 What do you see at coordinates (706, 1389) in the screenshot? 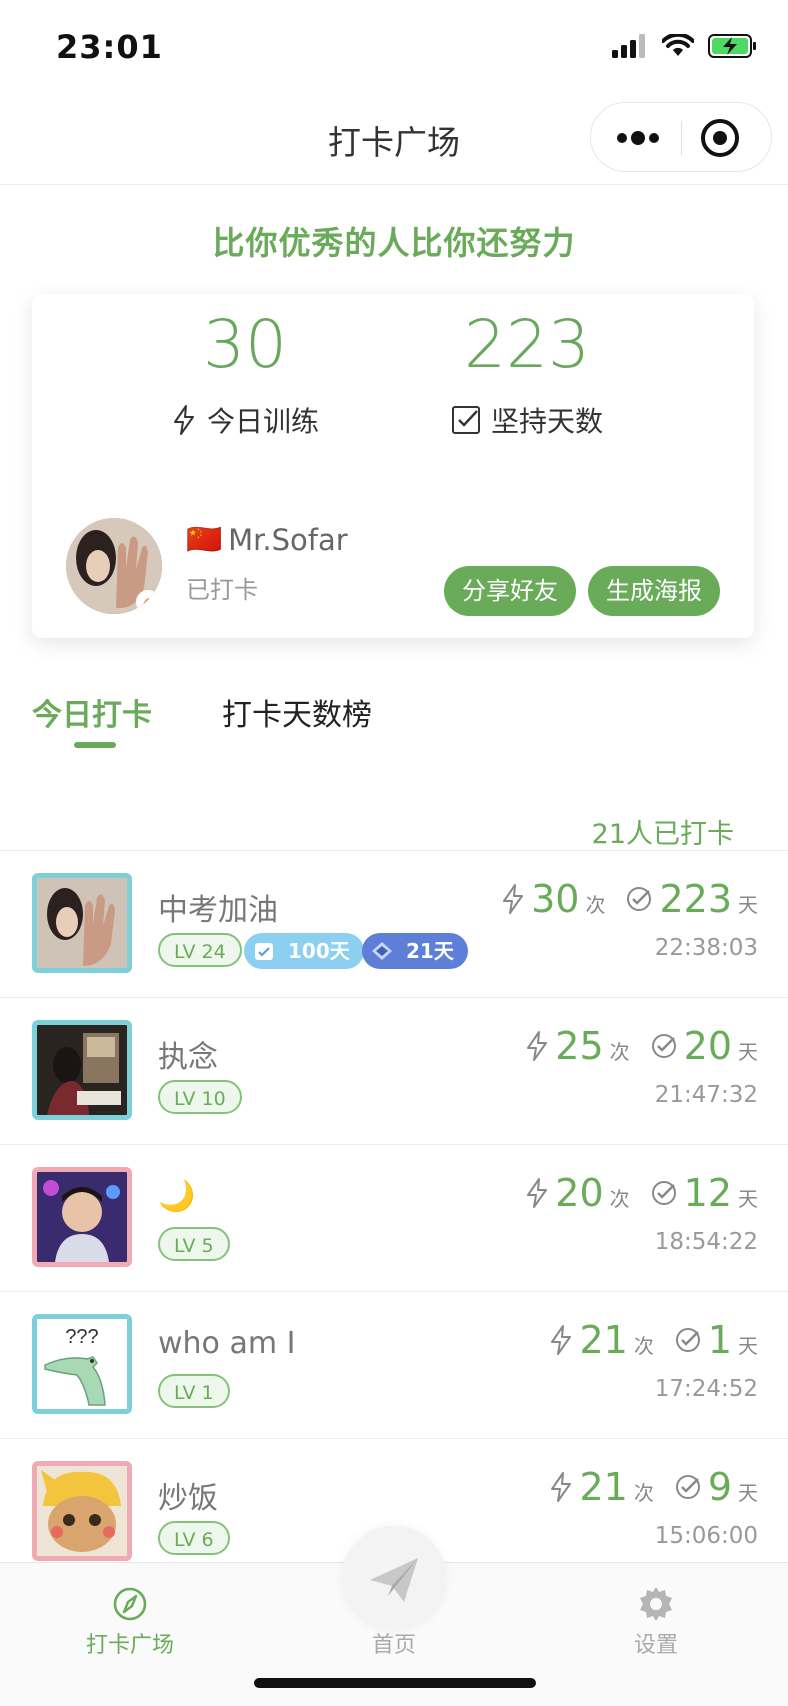
I see `checkin-time: 17:24:52` at bounding box center [706, 1389].